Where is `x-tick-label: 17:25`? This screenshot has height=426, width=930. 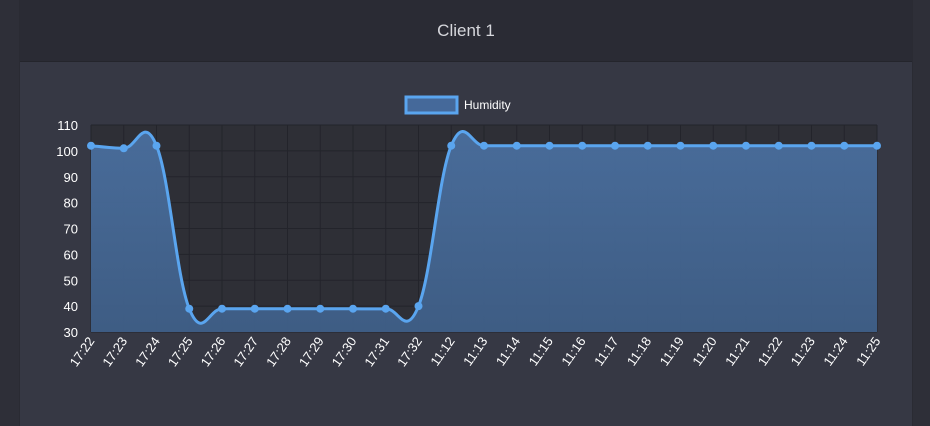 x-tick-label: 17:25 is located at coordinates (180, 351).